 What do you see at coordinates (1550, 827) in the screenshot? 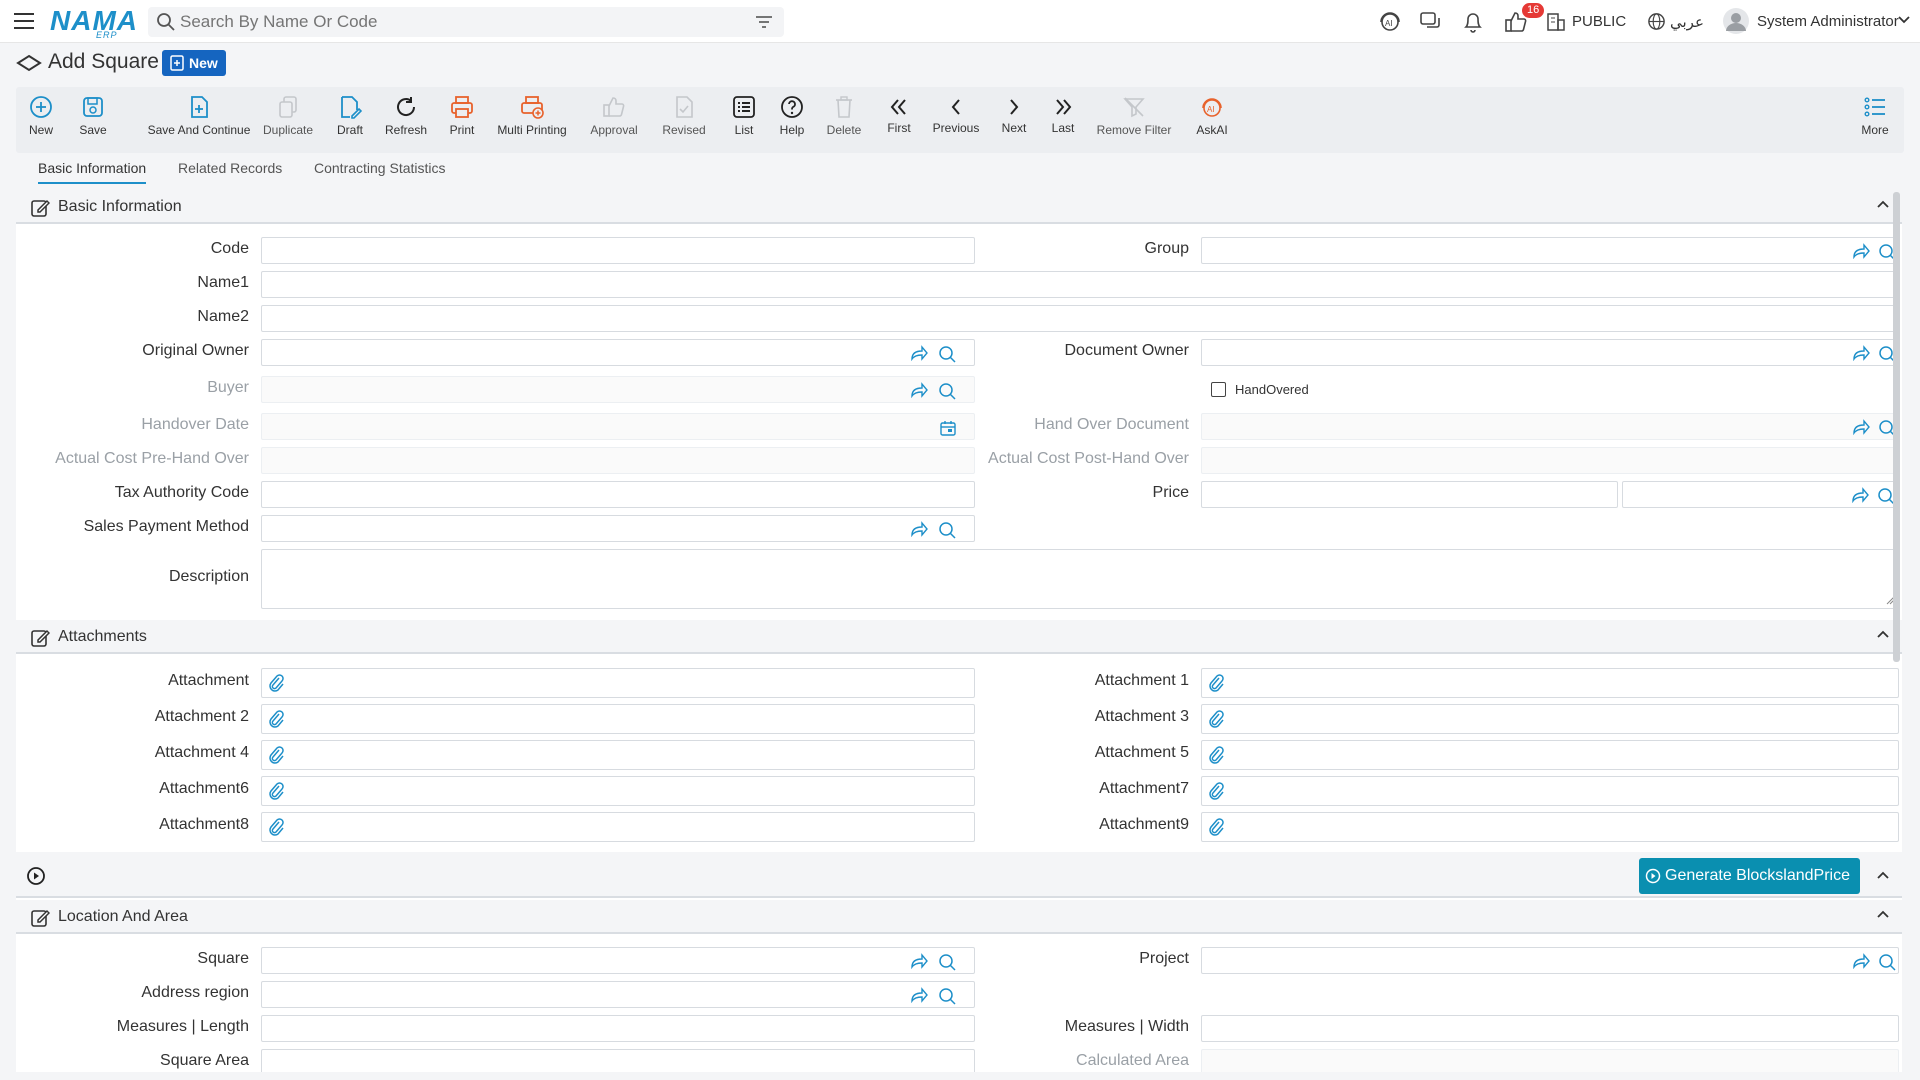
I see `attachment-9-field` at bounding box center [1550, 827].